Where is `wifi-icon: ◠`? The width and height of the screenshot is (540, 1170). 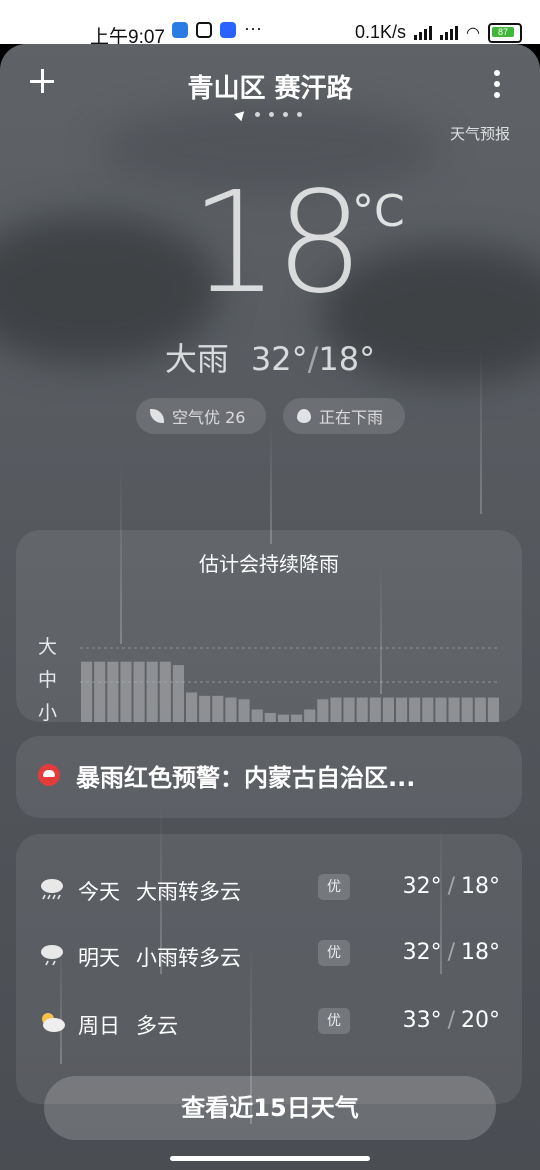 wifi-icon: ◠ is located at coordinates (473, 33).